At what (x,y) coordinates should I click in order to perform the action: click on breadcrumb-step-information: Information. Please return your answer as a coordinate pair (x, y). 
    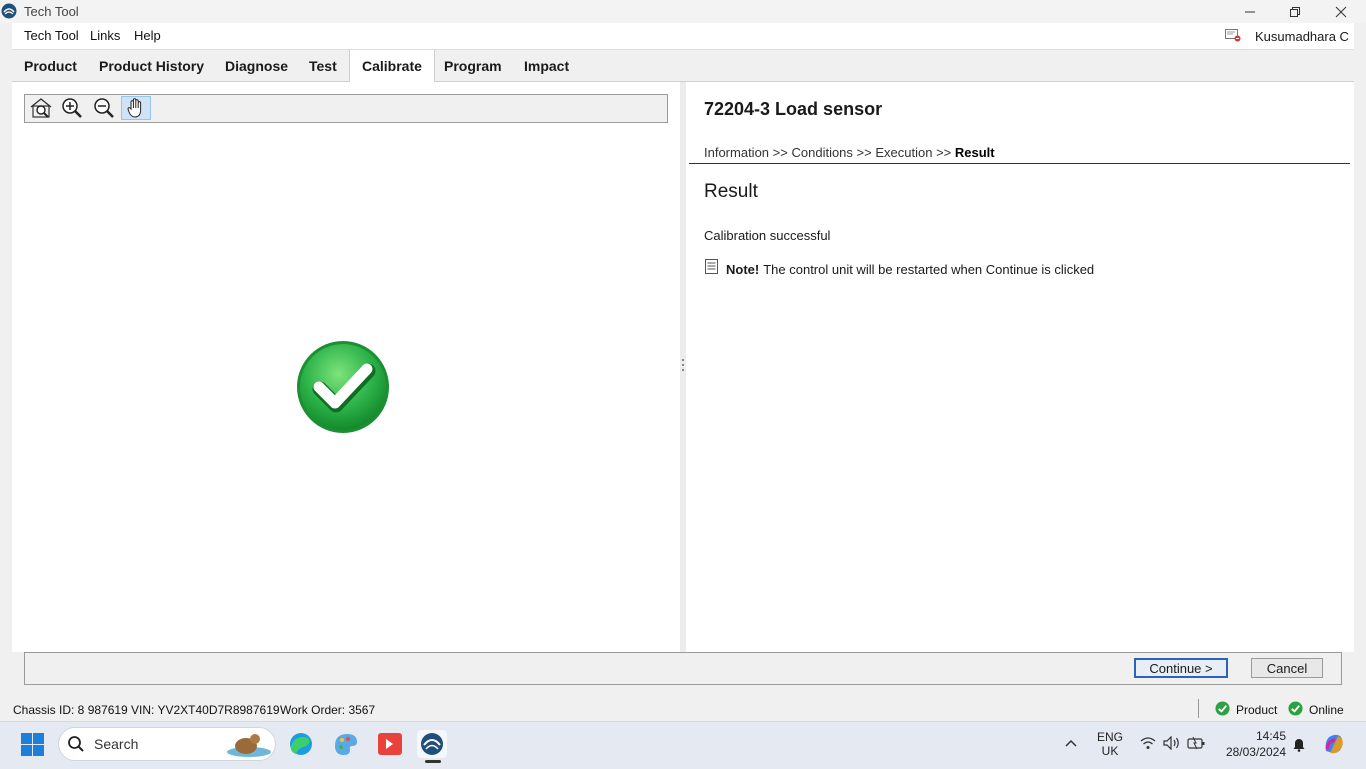
    Looking at the image, I should click on (737, 152).